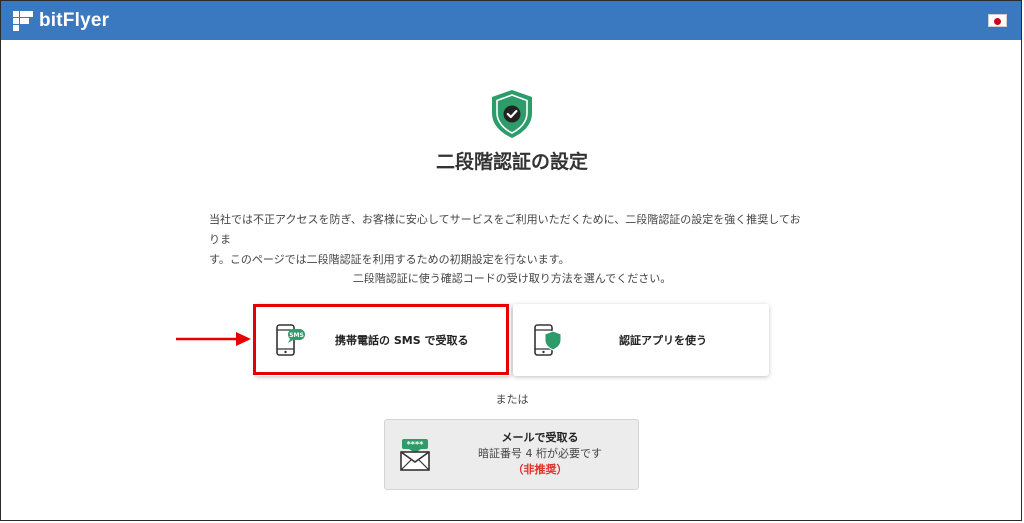 This screenshot has height=523, width=1024. I want to click on page-title: 二段階認証の設定, so click(511, 162).